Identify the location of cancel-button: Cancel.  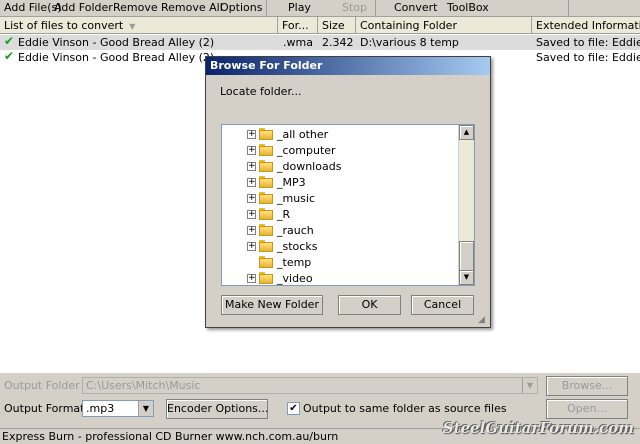
(442, 305).